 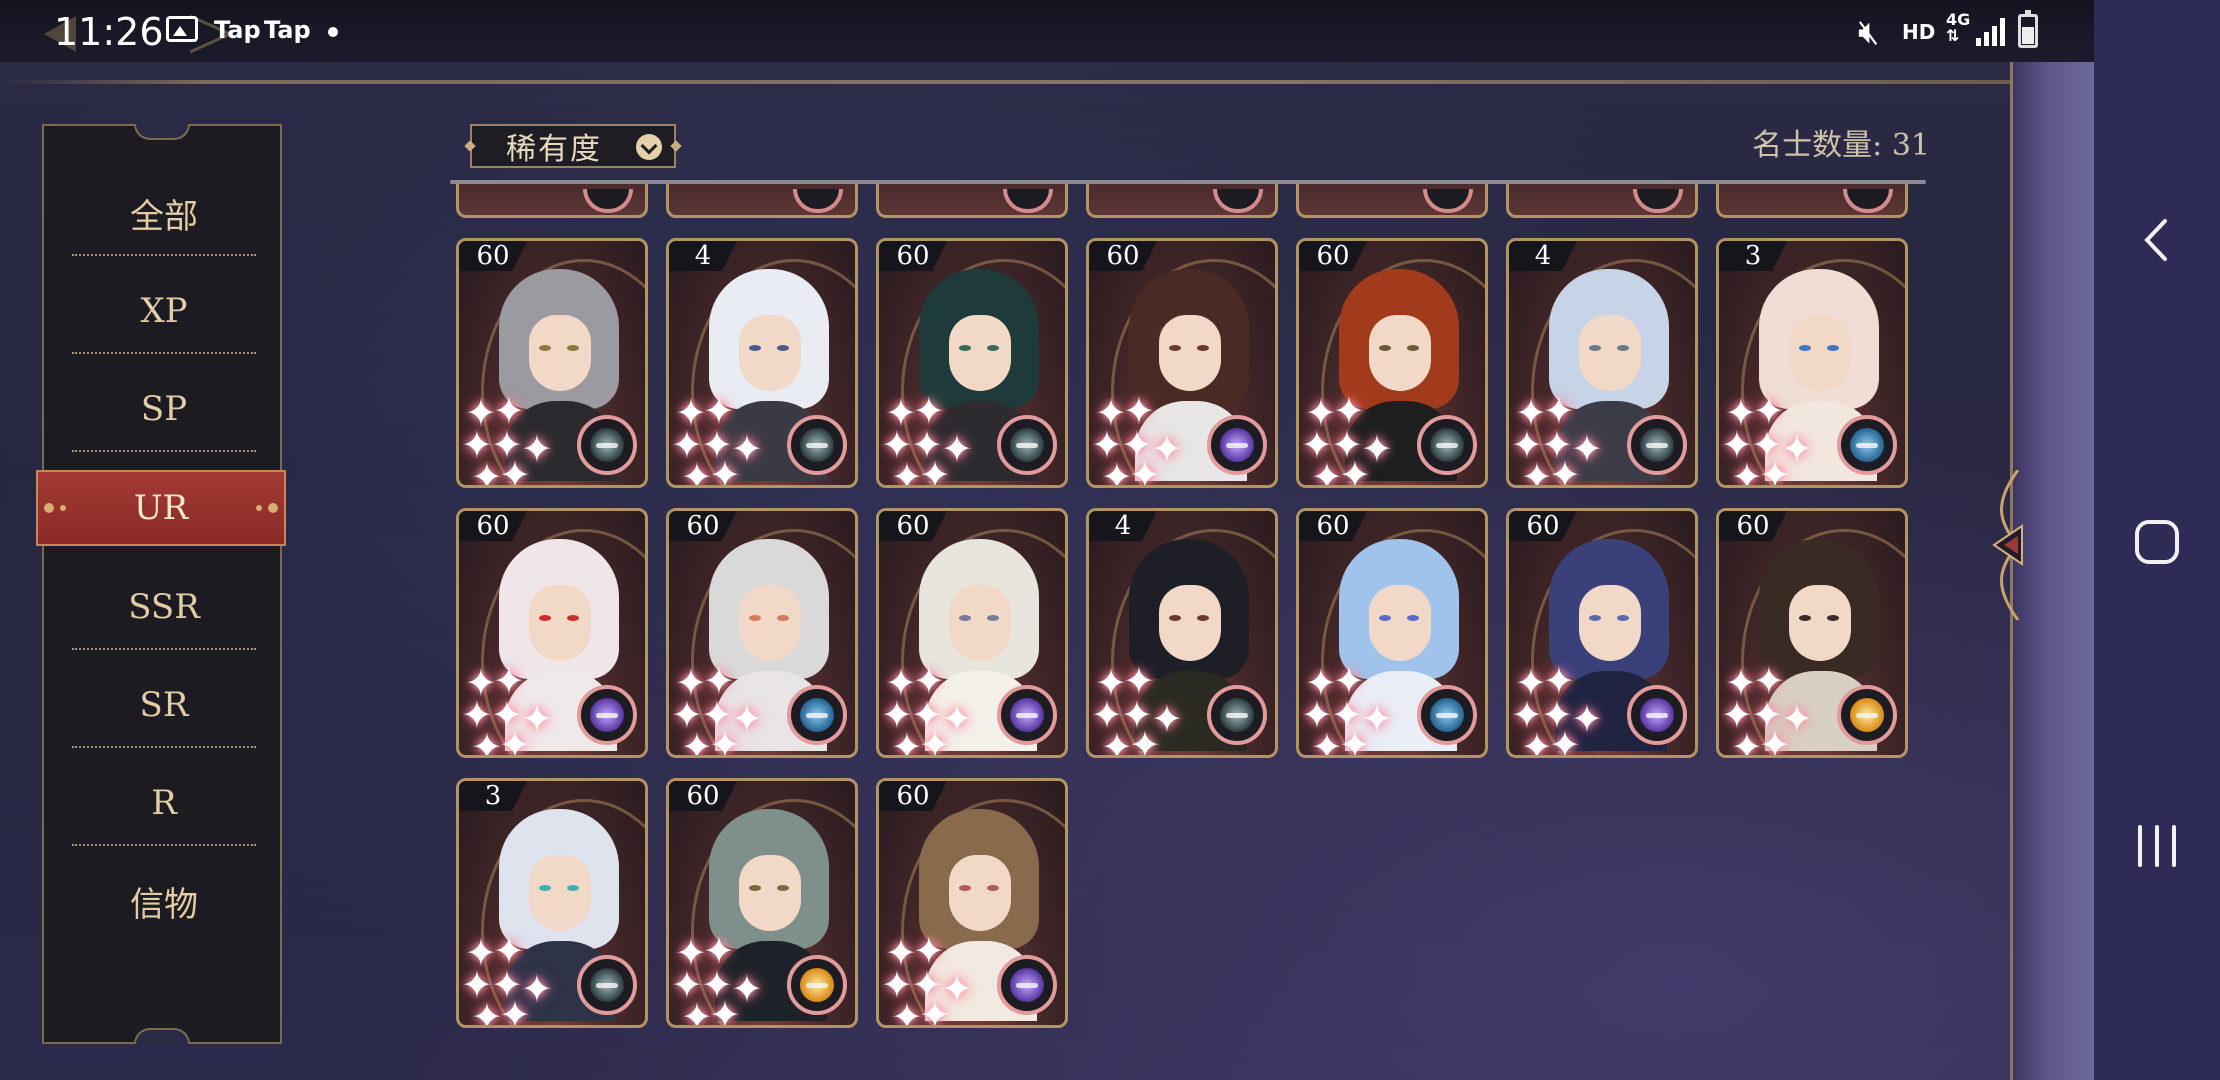 What do you see at coordinates (164, 311) in the screenshot?
I see `category-xp: XP` at bounding box center [164, 311].